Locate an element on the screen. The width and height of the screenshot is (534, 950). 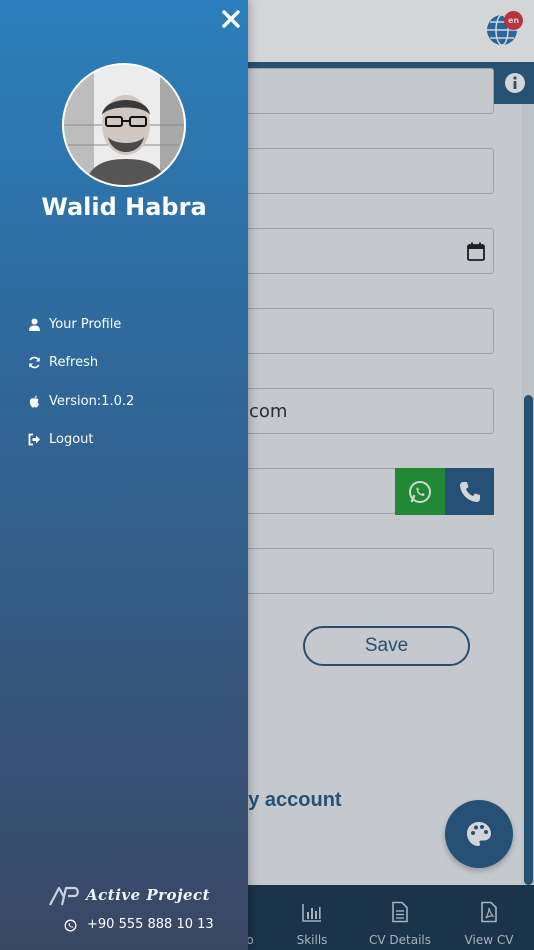
active-project-logo is located at coordinates (64, 896).